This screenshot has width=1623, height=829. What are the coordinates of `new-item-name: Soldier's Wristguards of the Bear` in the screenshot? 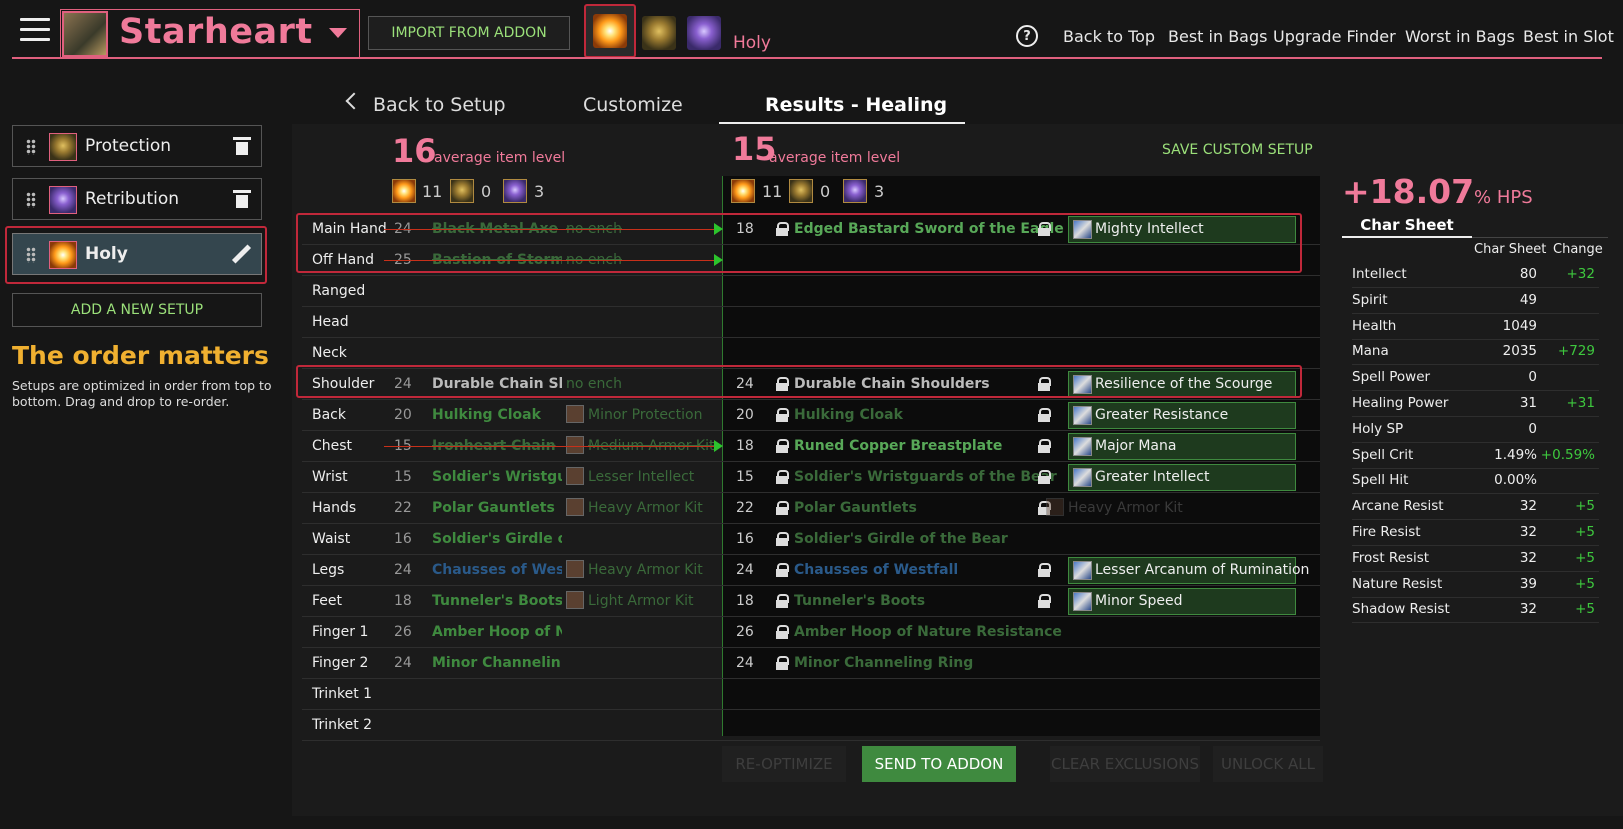 It's located at (915, 477).